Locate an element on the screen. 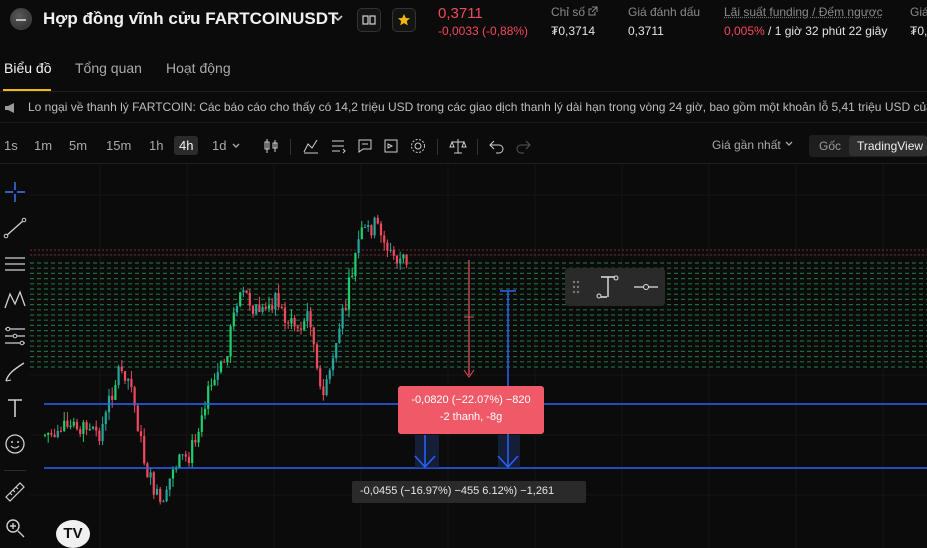  settings-gear-icon is located at coordinates (418, 146).